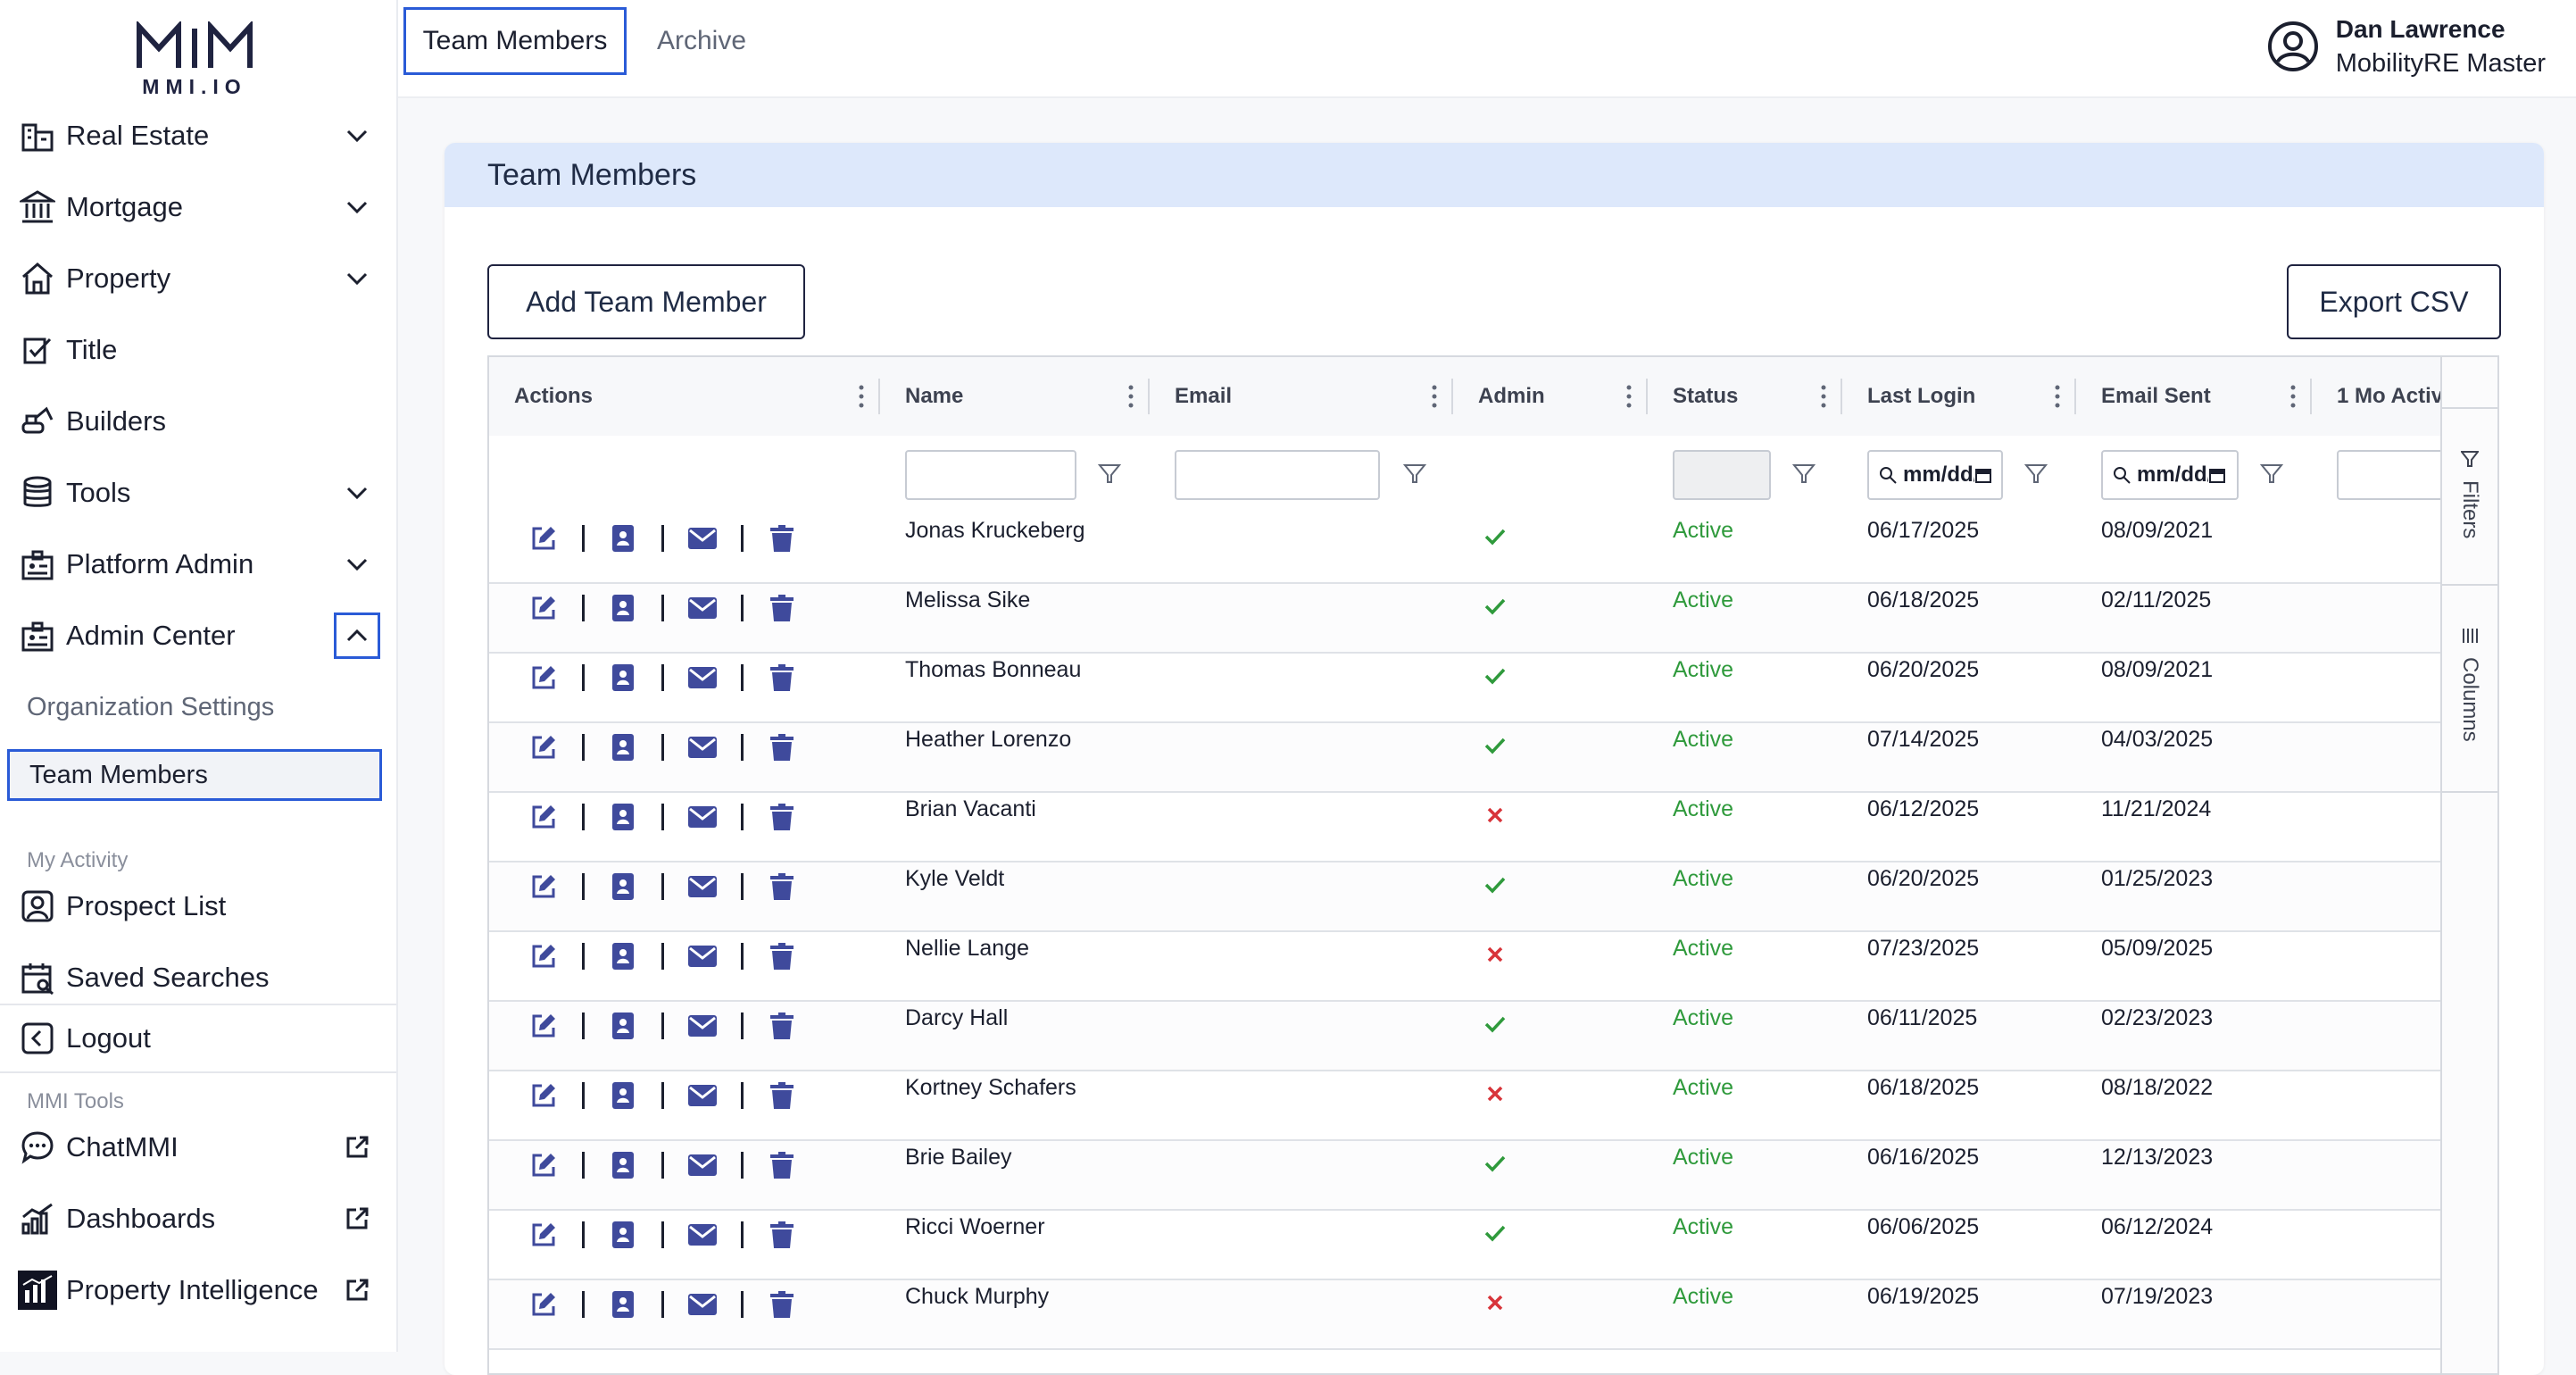  Describe the element at coordinates (991, 475) in the screenshot. I see `name-filter-input` at that location.